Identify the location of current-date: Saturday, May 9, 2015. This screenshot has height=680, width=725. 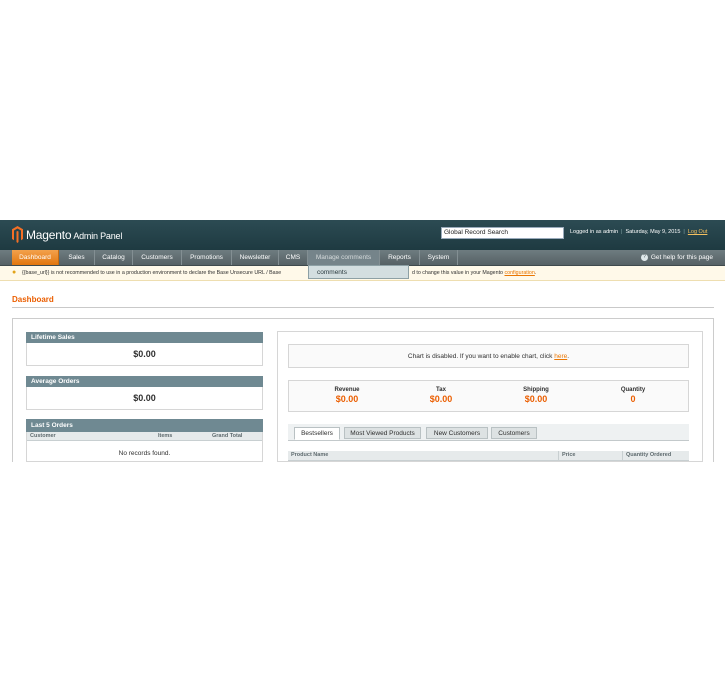
(653, 232).